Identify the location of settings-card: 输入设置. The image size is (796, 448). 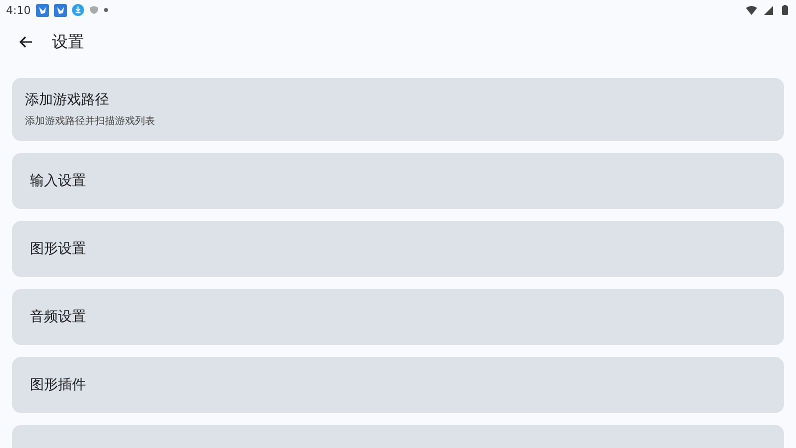
(398, 181).